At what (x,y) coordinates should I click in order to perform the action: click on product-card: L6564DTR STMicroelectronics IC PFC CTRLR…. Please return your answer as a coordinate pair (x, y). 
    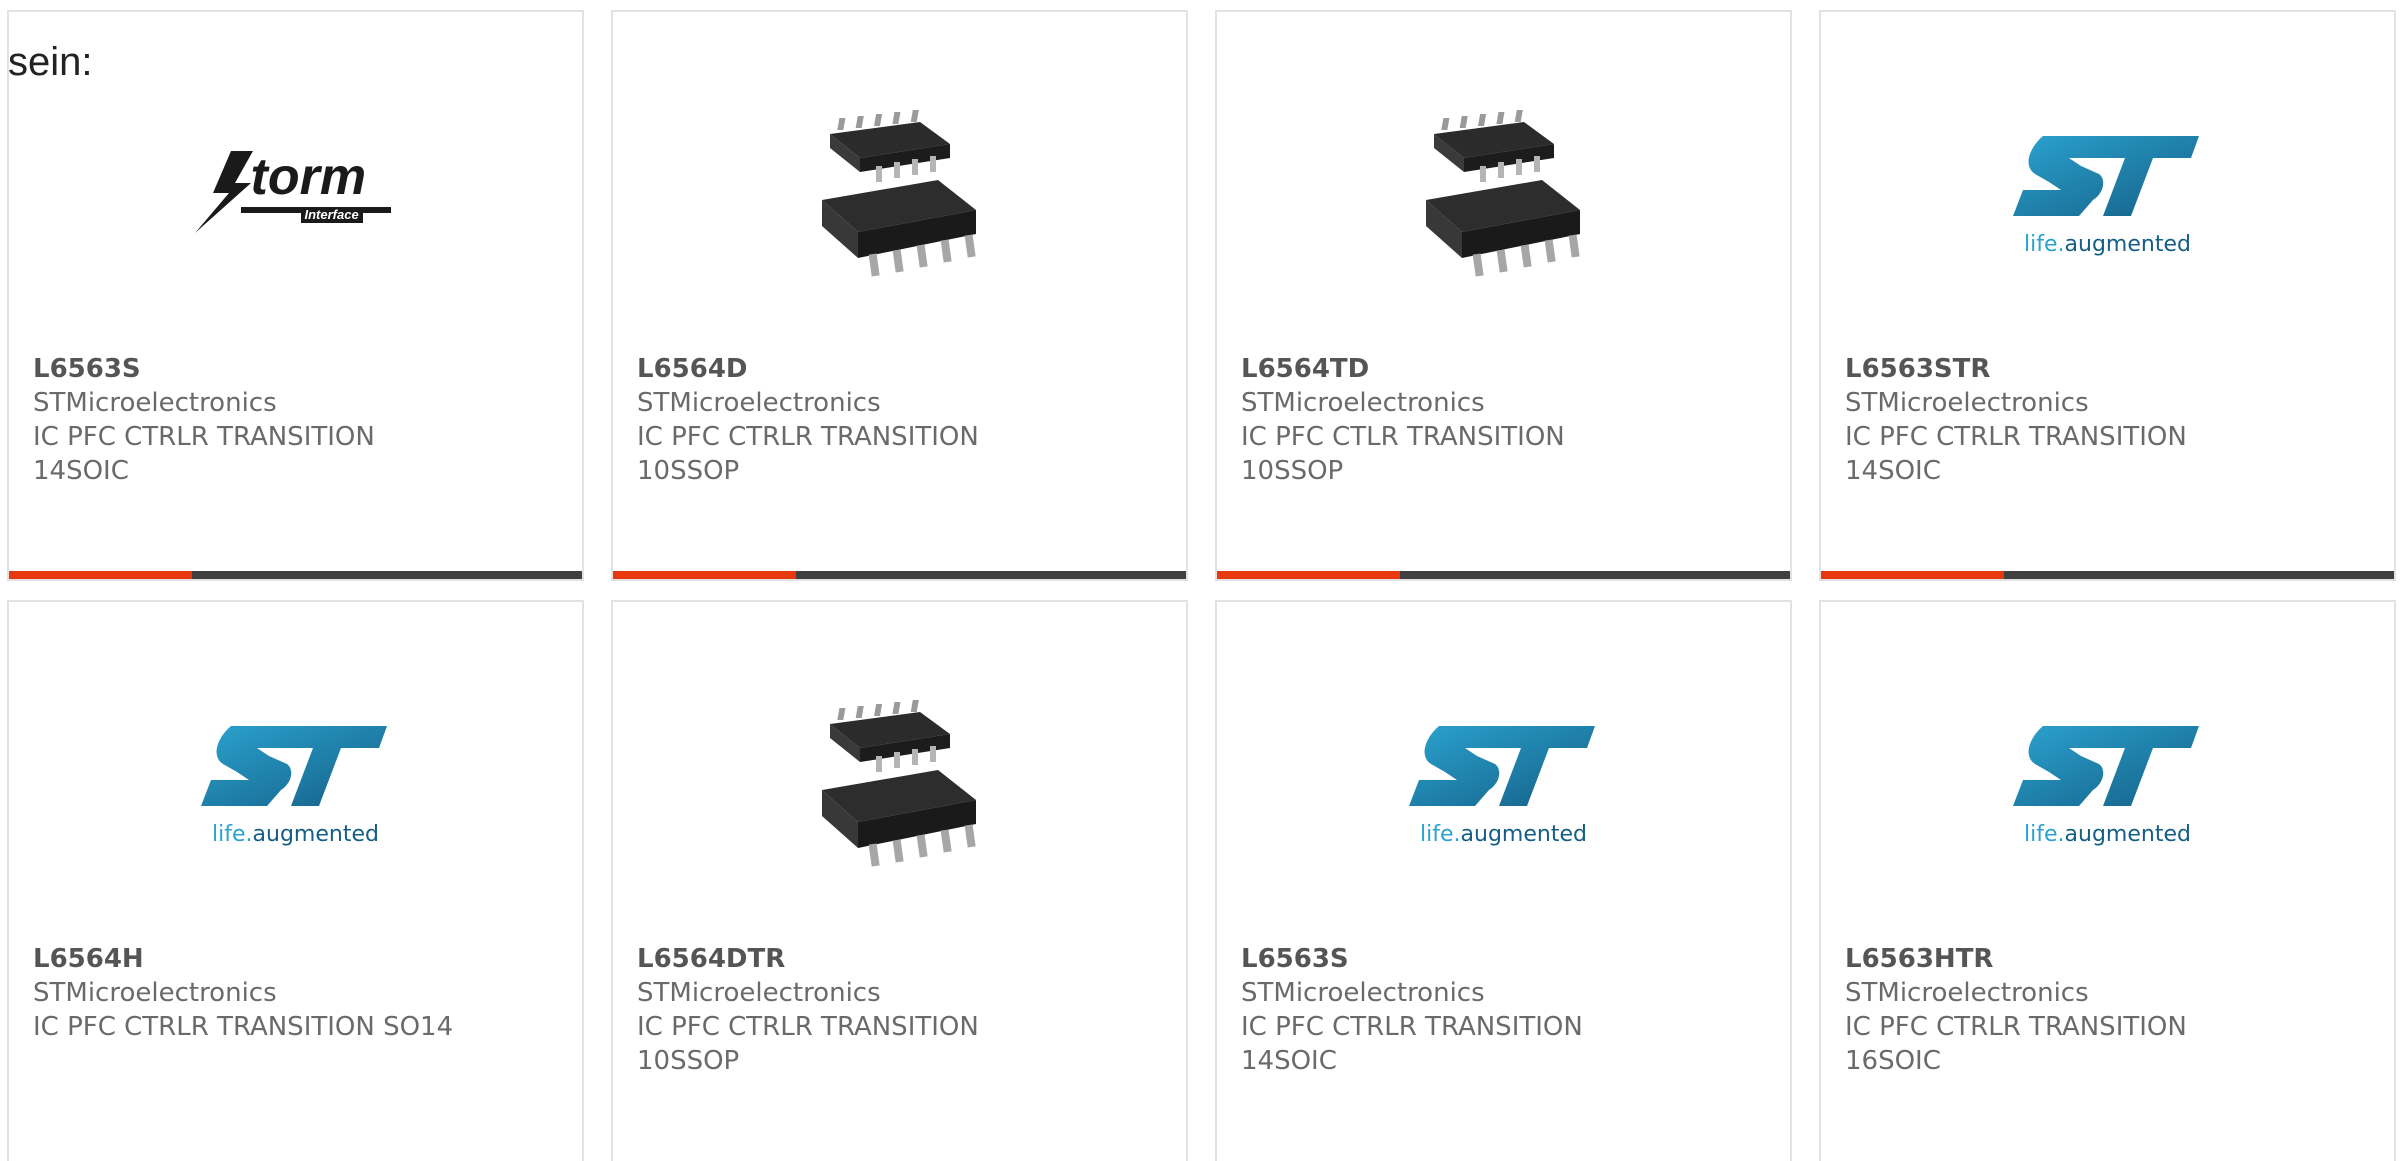
    Looking at the image, I should click on (899, 880).